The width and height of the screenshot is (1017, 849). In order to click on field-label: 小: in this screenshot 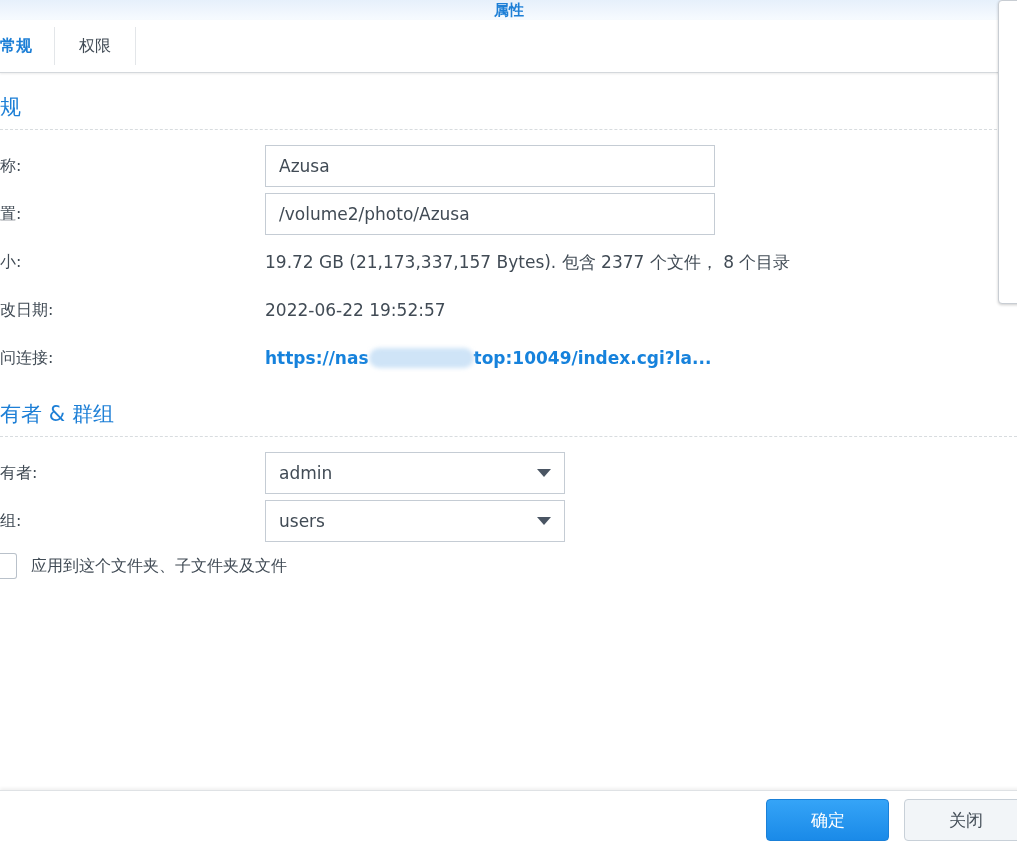, I will do `click(11, 262)`.